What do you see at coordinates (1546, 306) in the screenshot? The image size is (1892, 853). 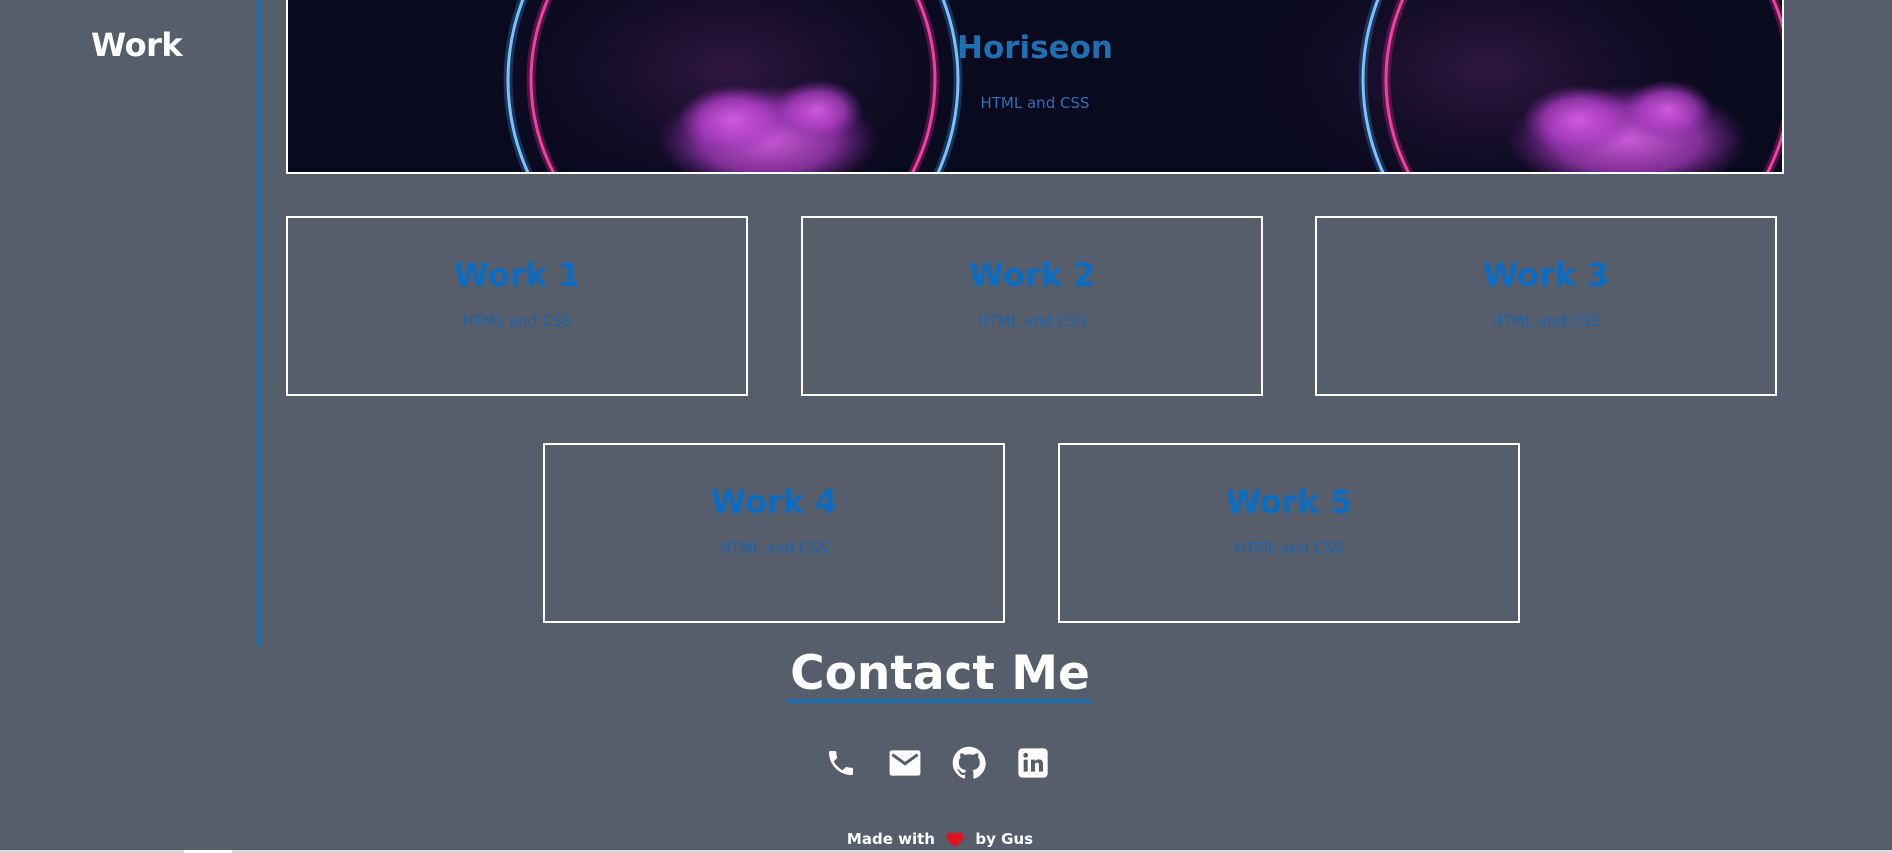 I see `work-card-3: Work 3 HTML and CSS` at bounding box center [1546, 306].